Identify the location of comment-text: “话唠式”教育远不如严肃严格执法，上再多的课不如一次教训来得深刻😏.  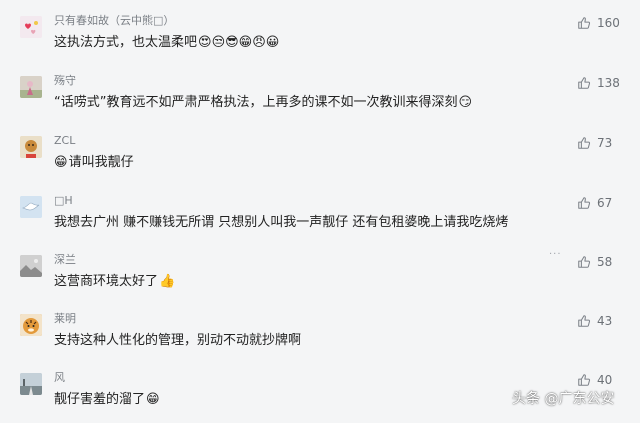
(263, 103).